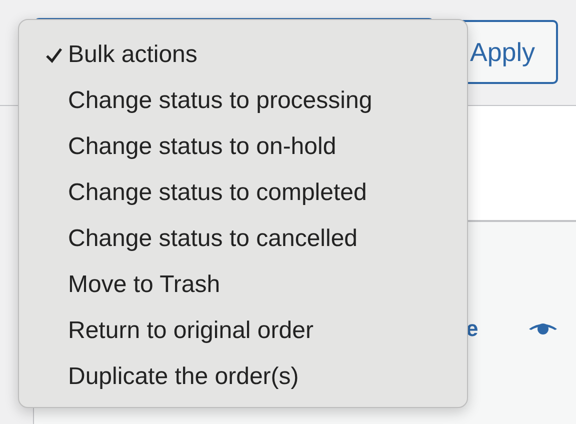  Describe the element at coordinates (243, 193) in the screenshot. I see `menu-item: Change status to completed` at that location.